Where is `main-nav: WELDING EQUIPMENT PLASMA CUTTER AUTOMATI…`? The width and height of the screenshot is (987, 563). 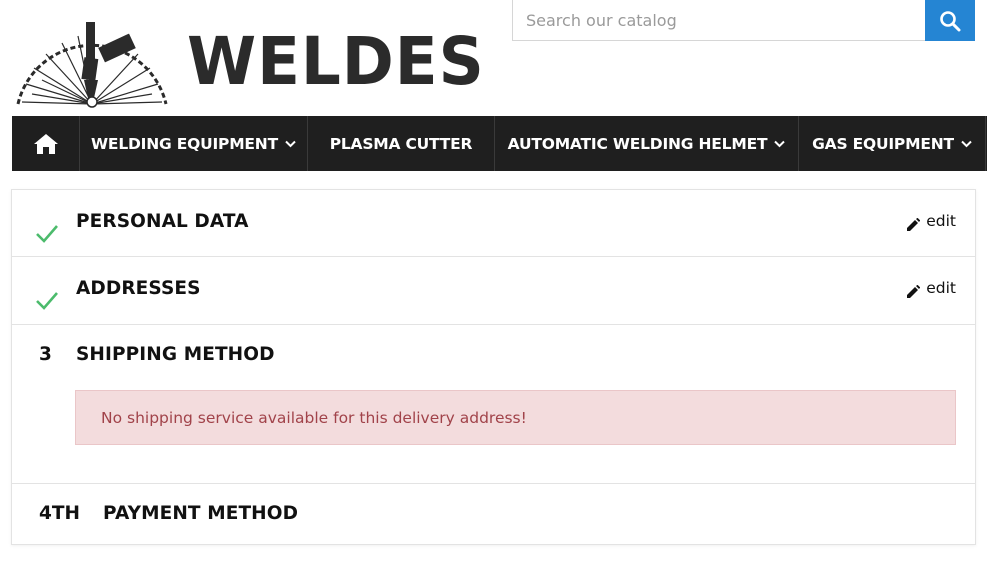 main-nav: WELDING EQUIPMENT PLASMA CUTTER AUTOMATI… is located at coordinates (499, 143).